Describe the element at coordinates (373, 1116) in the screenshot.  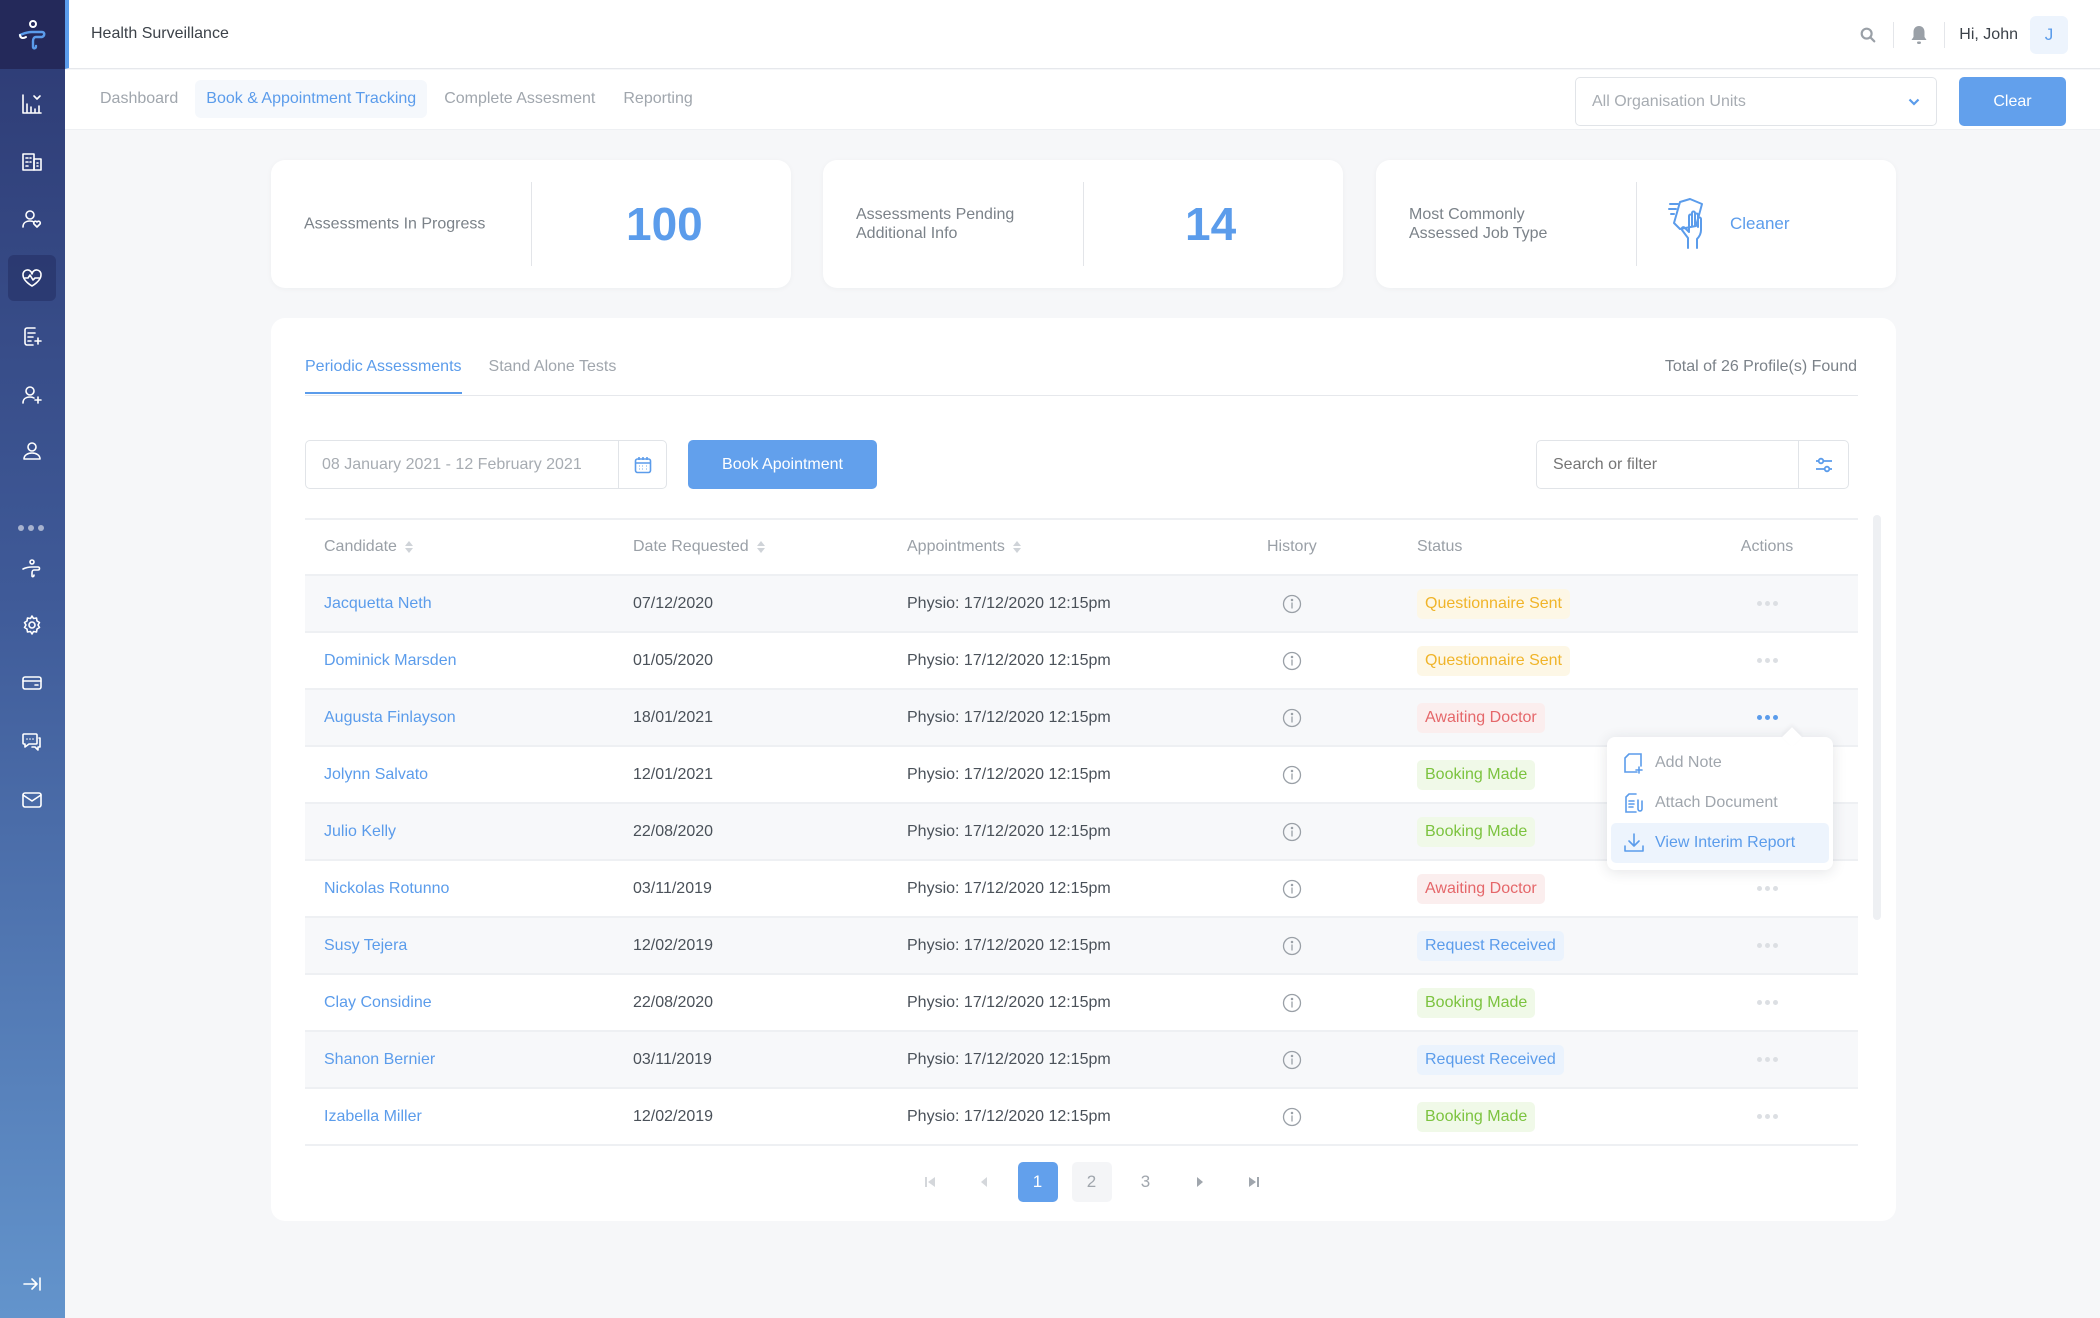
I see `candidate-link: Izabella Miller` at that location.